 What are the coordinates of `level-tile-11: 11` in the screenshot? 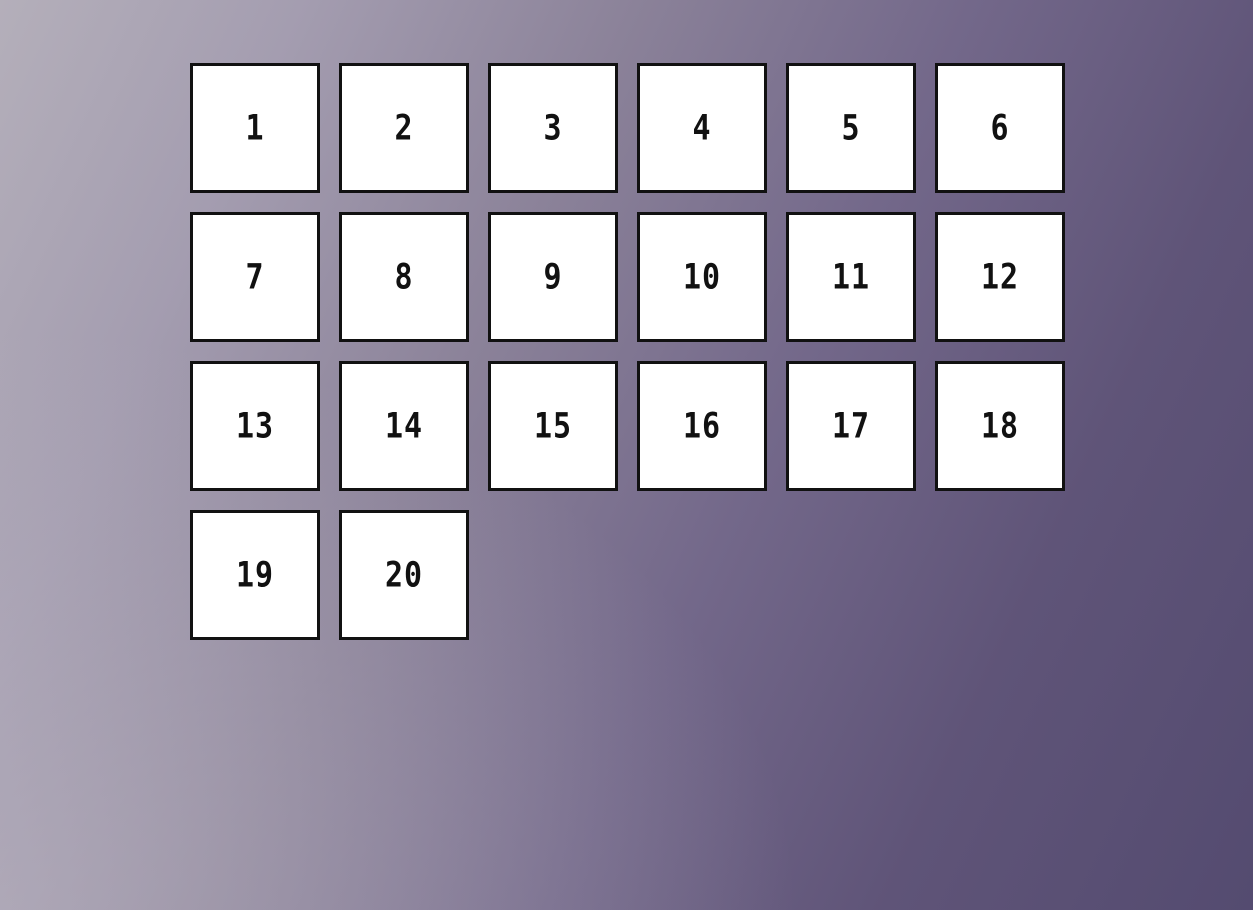 It's located at (851, 277).